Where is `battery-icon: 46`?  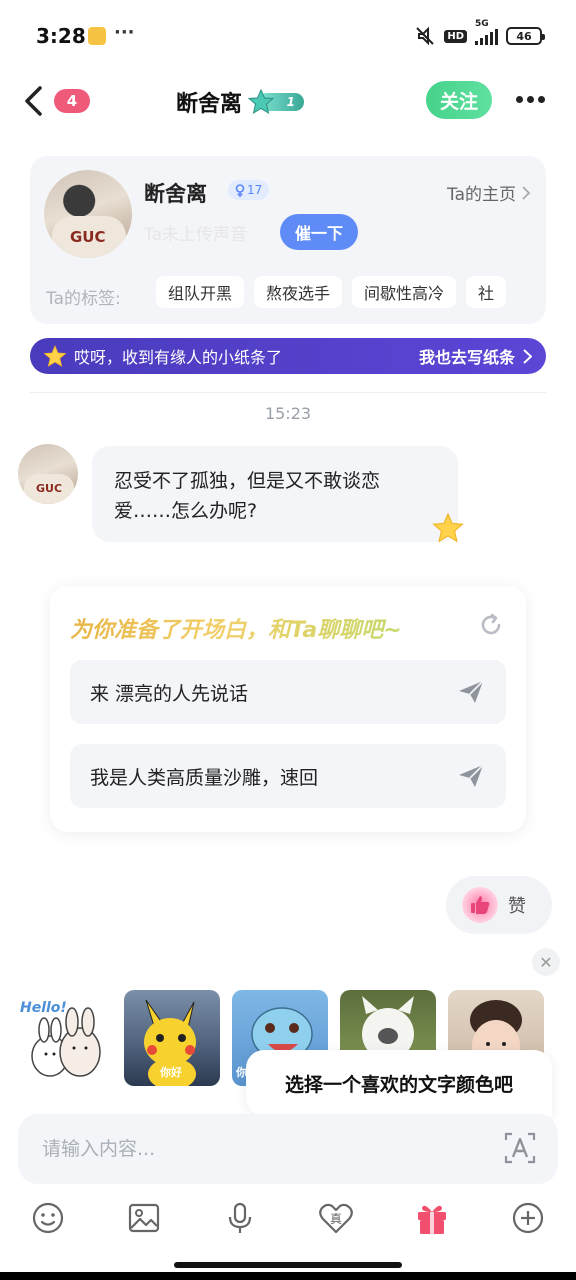 battery-icon: 46 is located at coordinates (525, 36).